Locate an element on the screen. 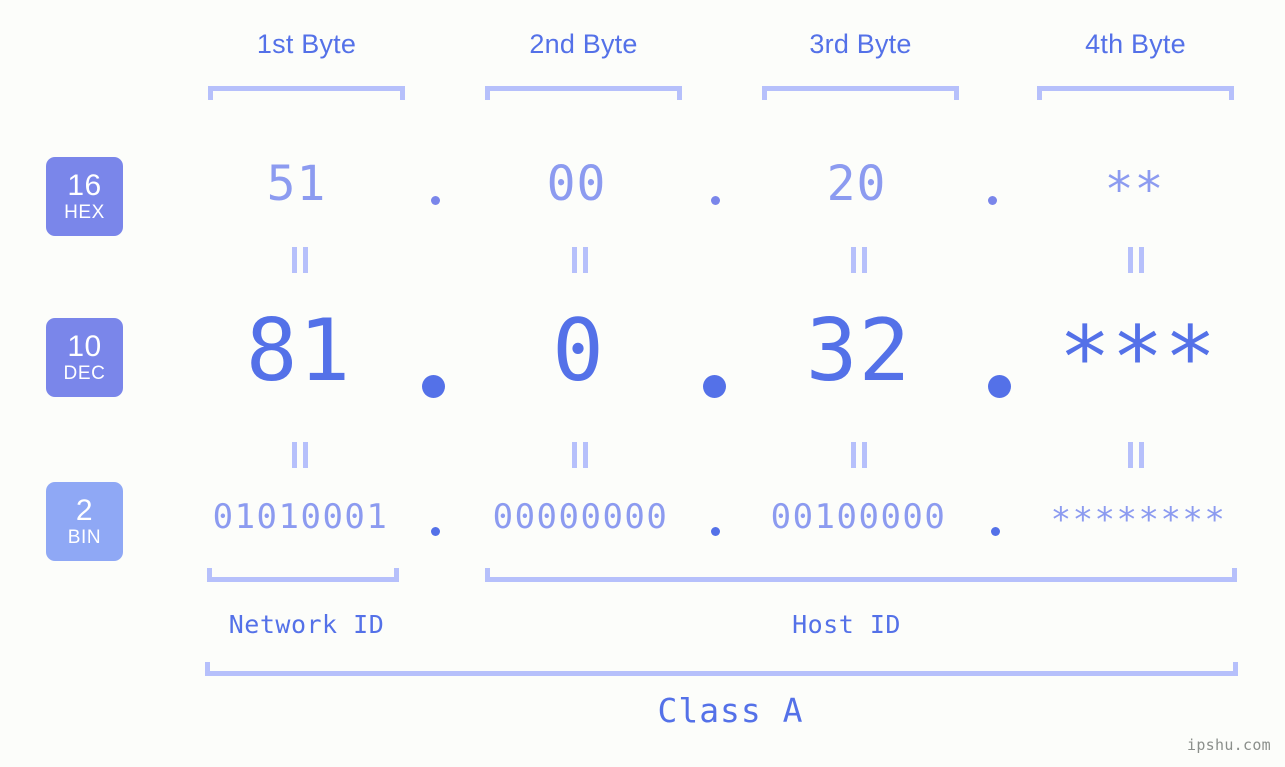  byte-bracket-2-icon is located at coordinates (583, 93).